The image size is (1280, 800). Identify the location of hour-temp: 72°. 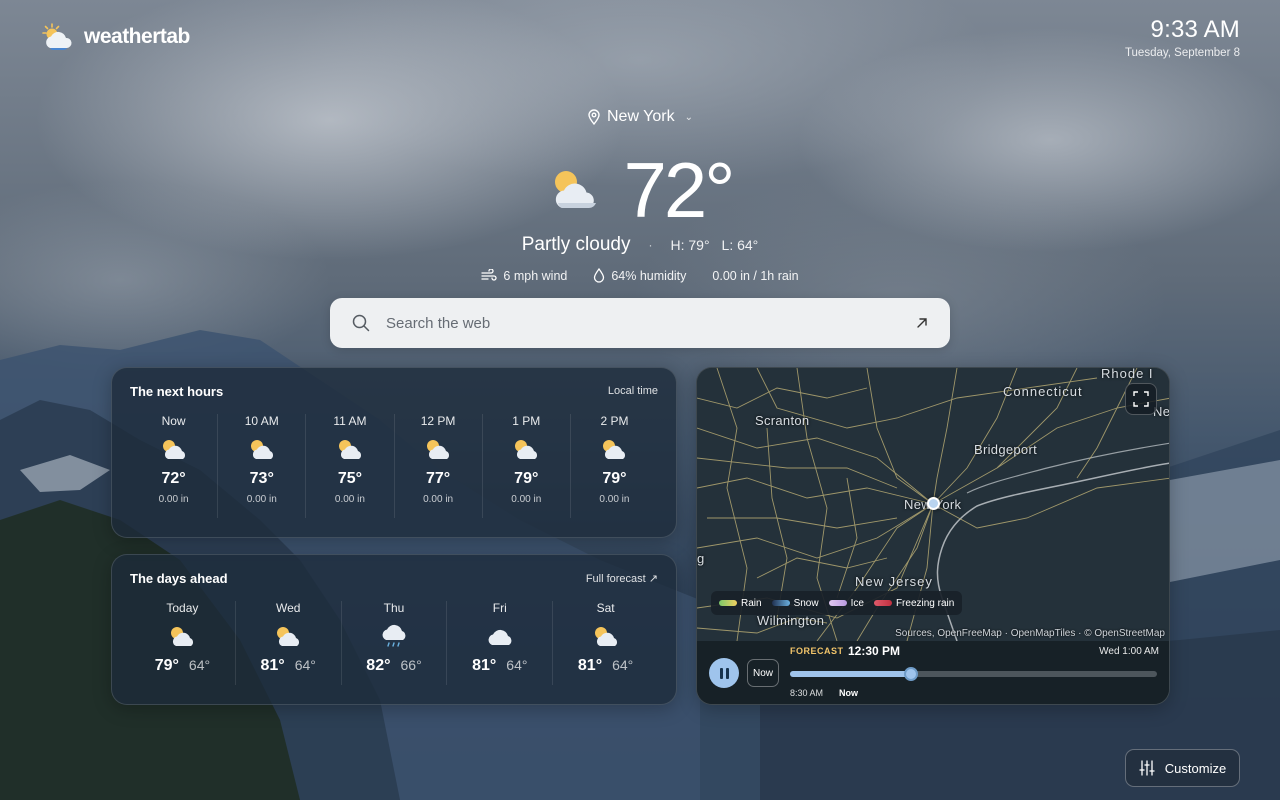
(173, 478).